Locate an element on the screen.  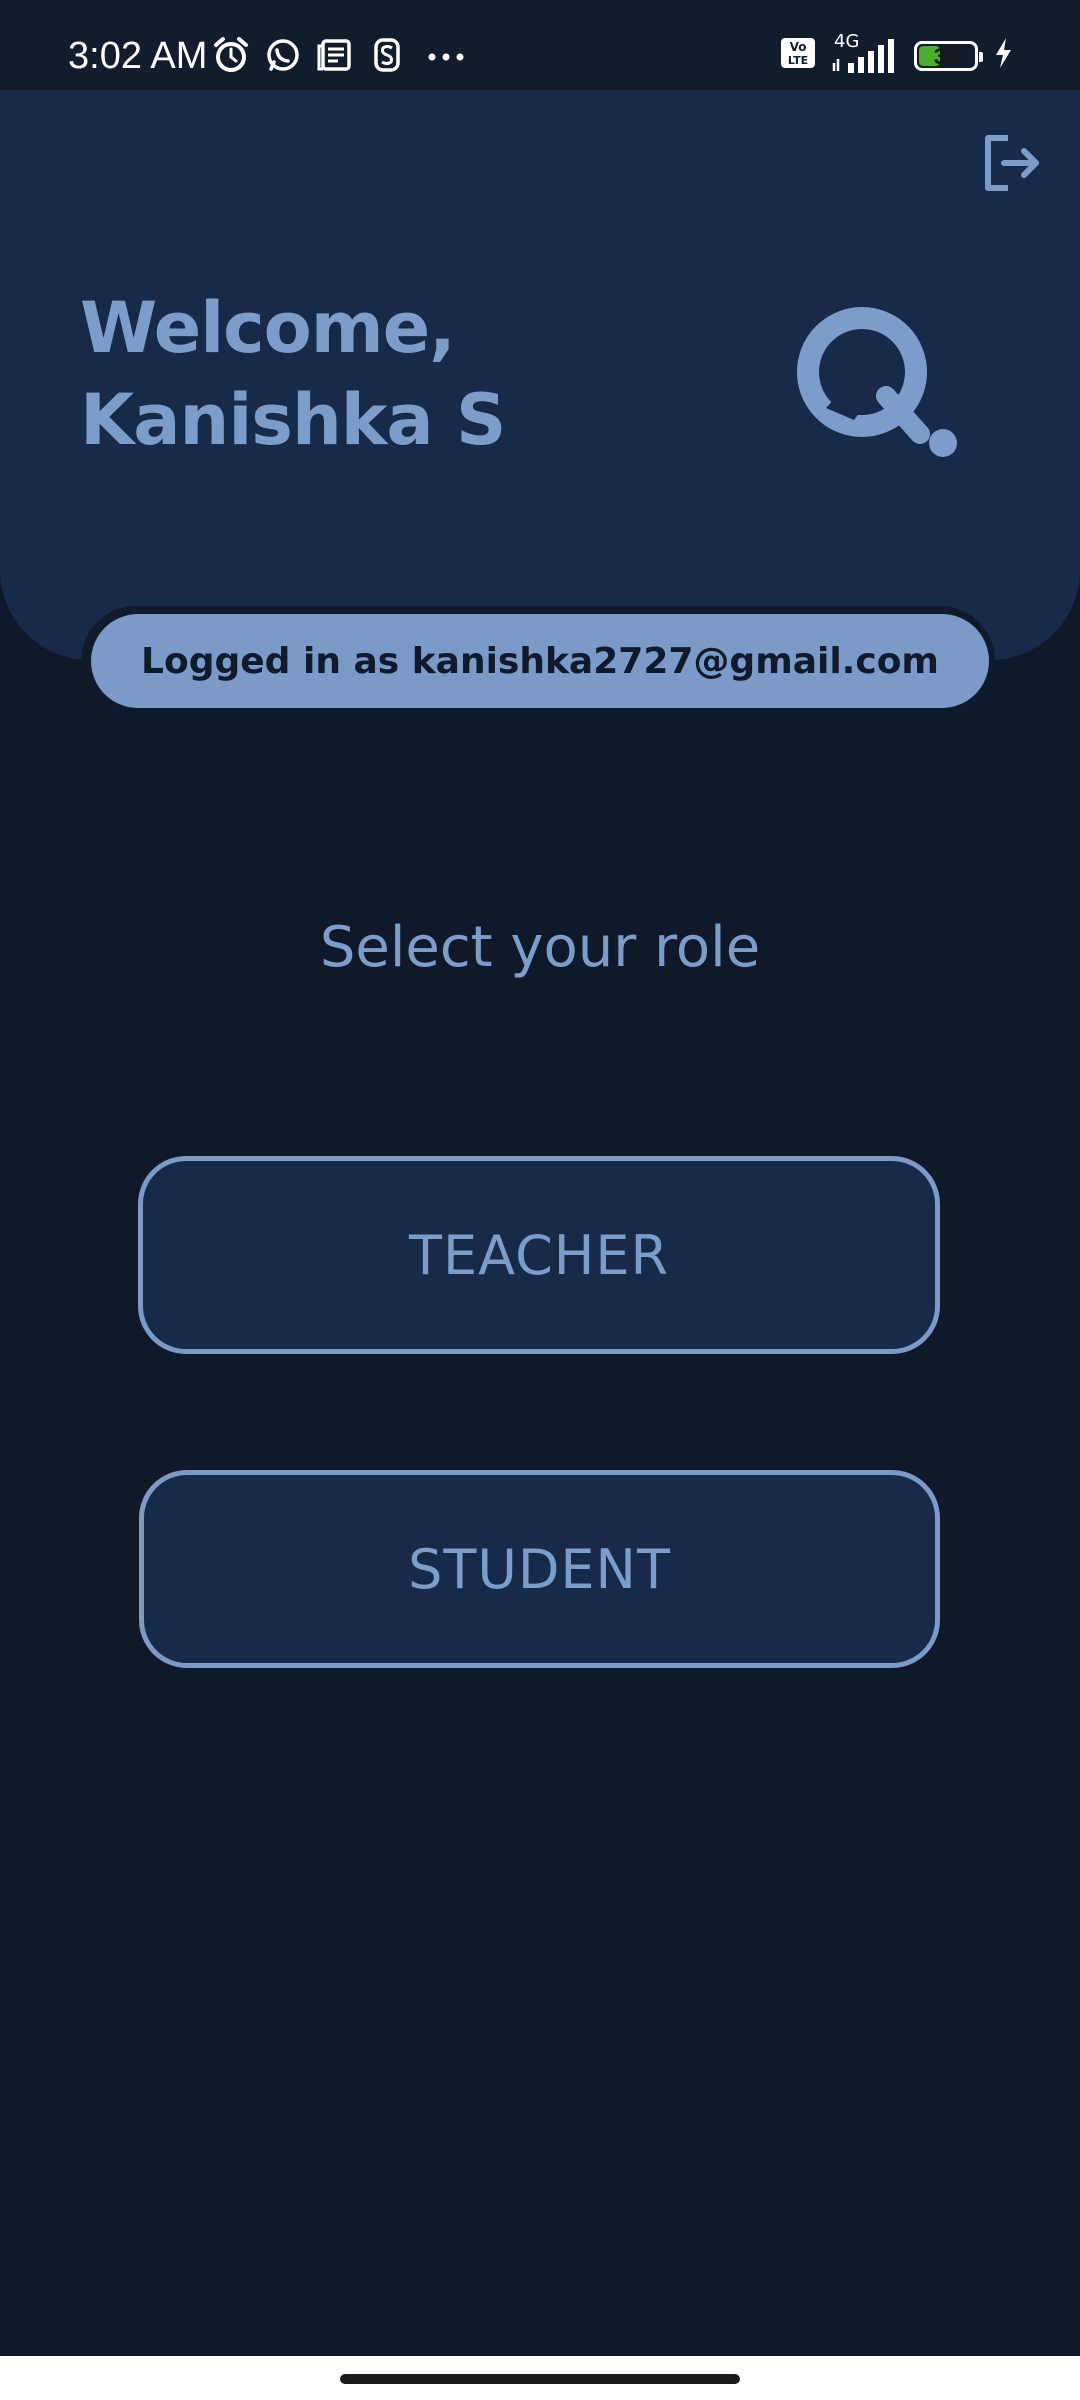
logout-icon is located at coordinates (1011, 167).